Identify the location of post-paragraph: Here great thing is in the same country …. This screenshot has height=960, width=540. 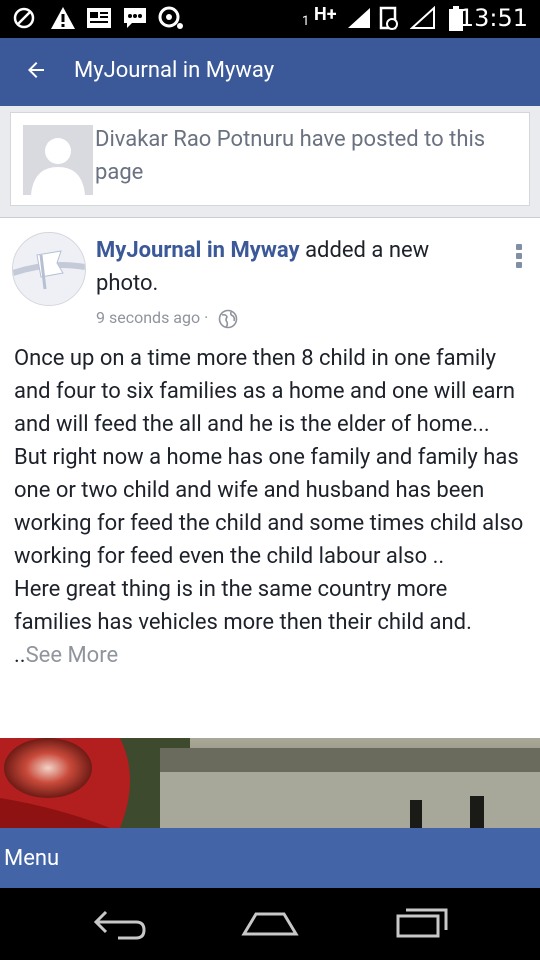
(243, 606).